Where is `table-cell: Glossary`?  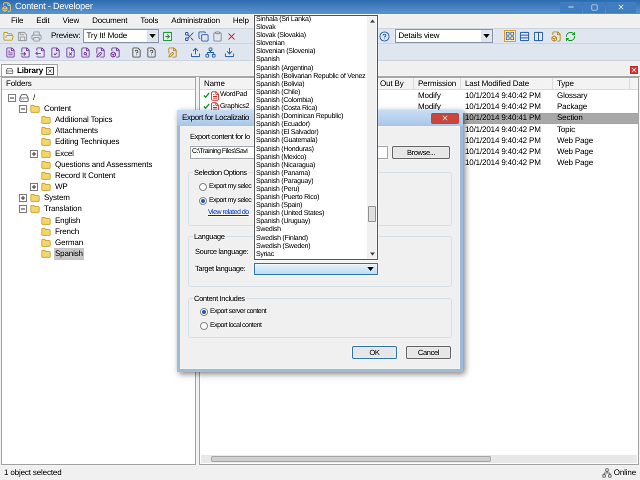
table-cell: Glossary is located at coordinates (572, 95).